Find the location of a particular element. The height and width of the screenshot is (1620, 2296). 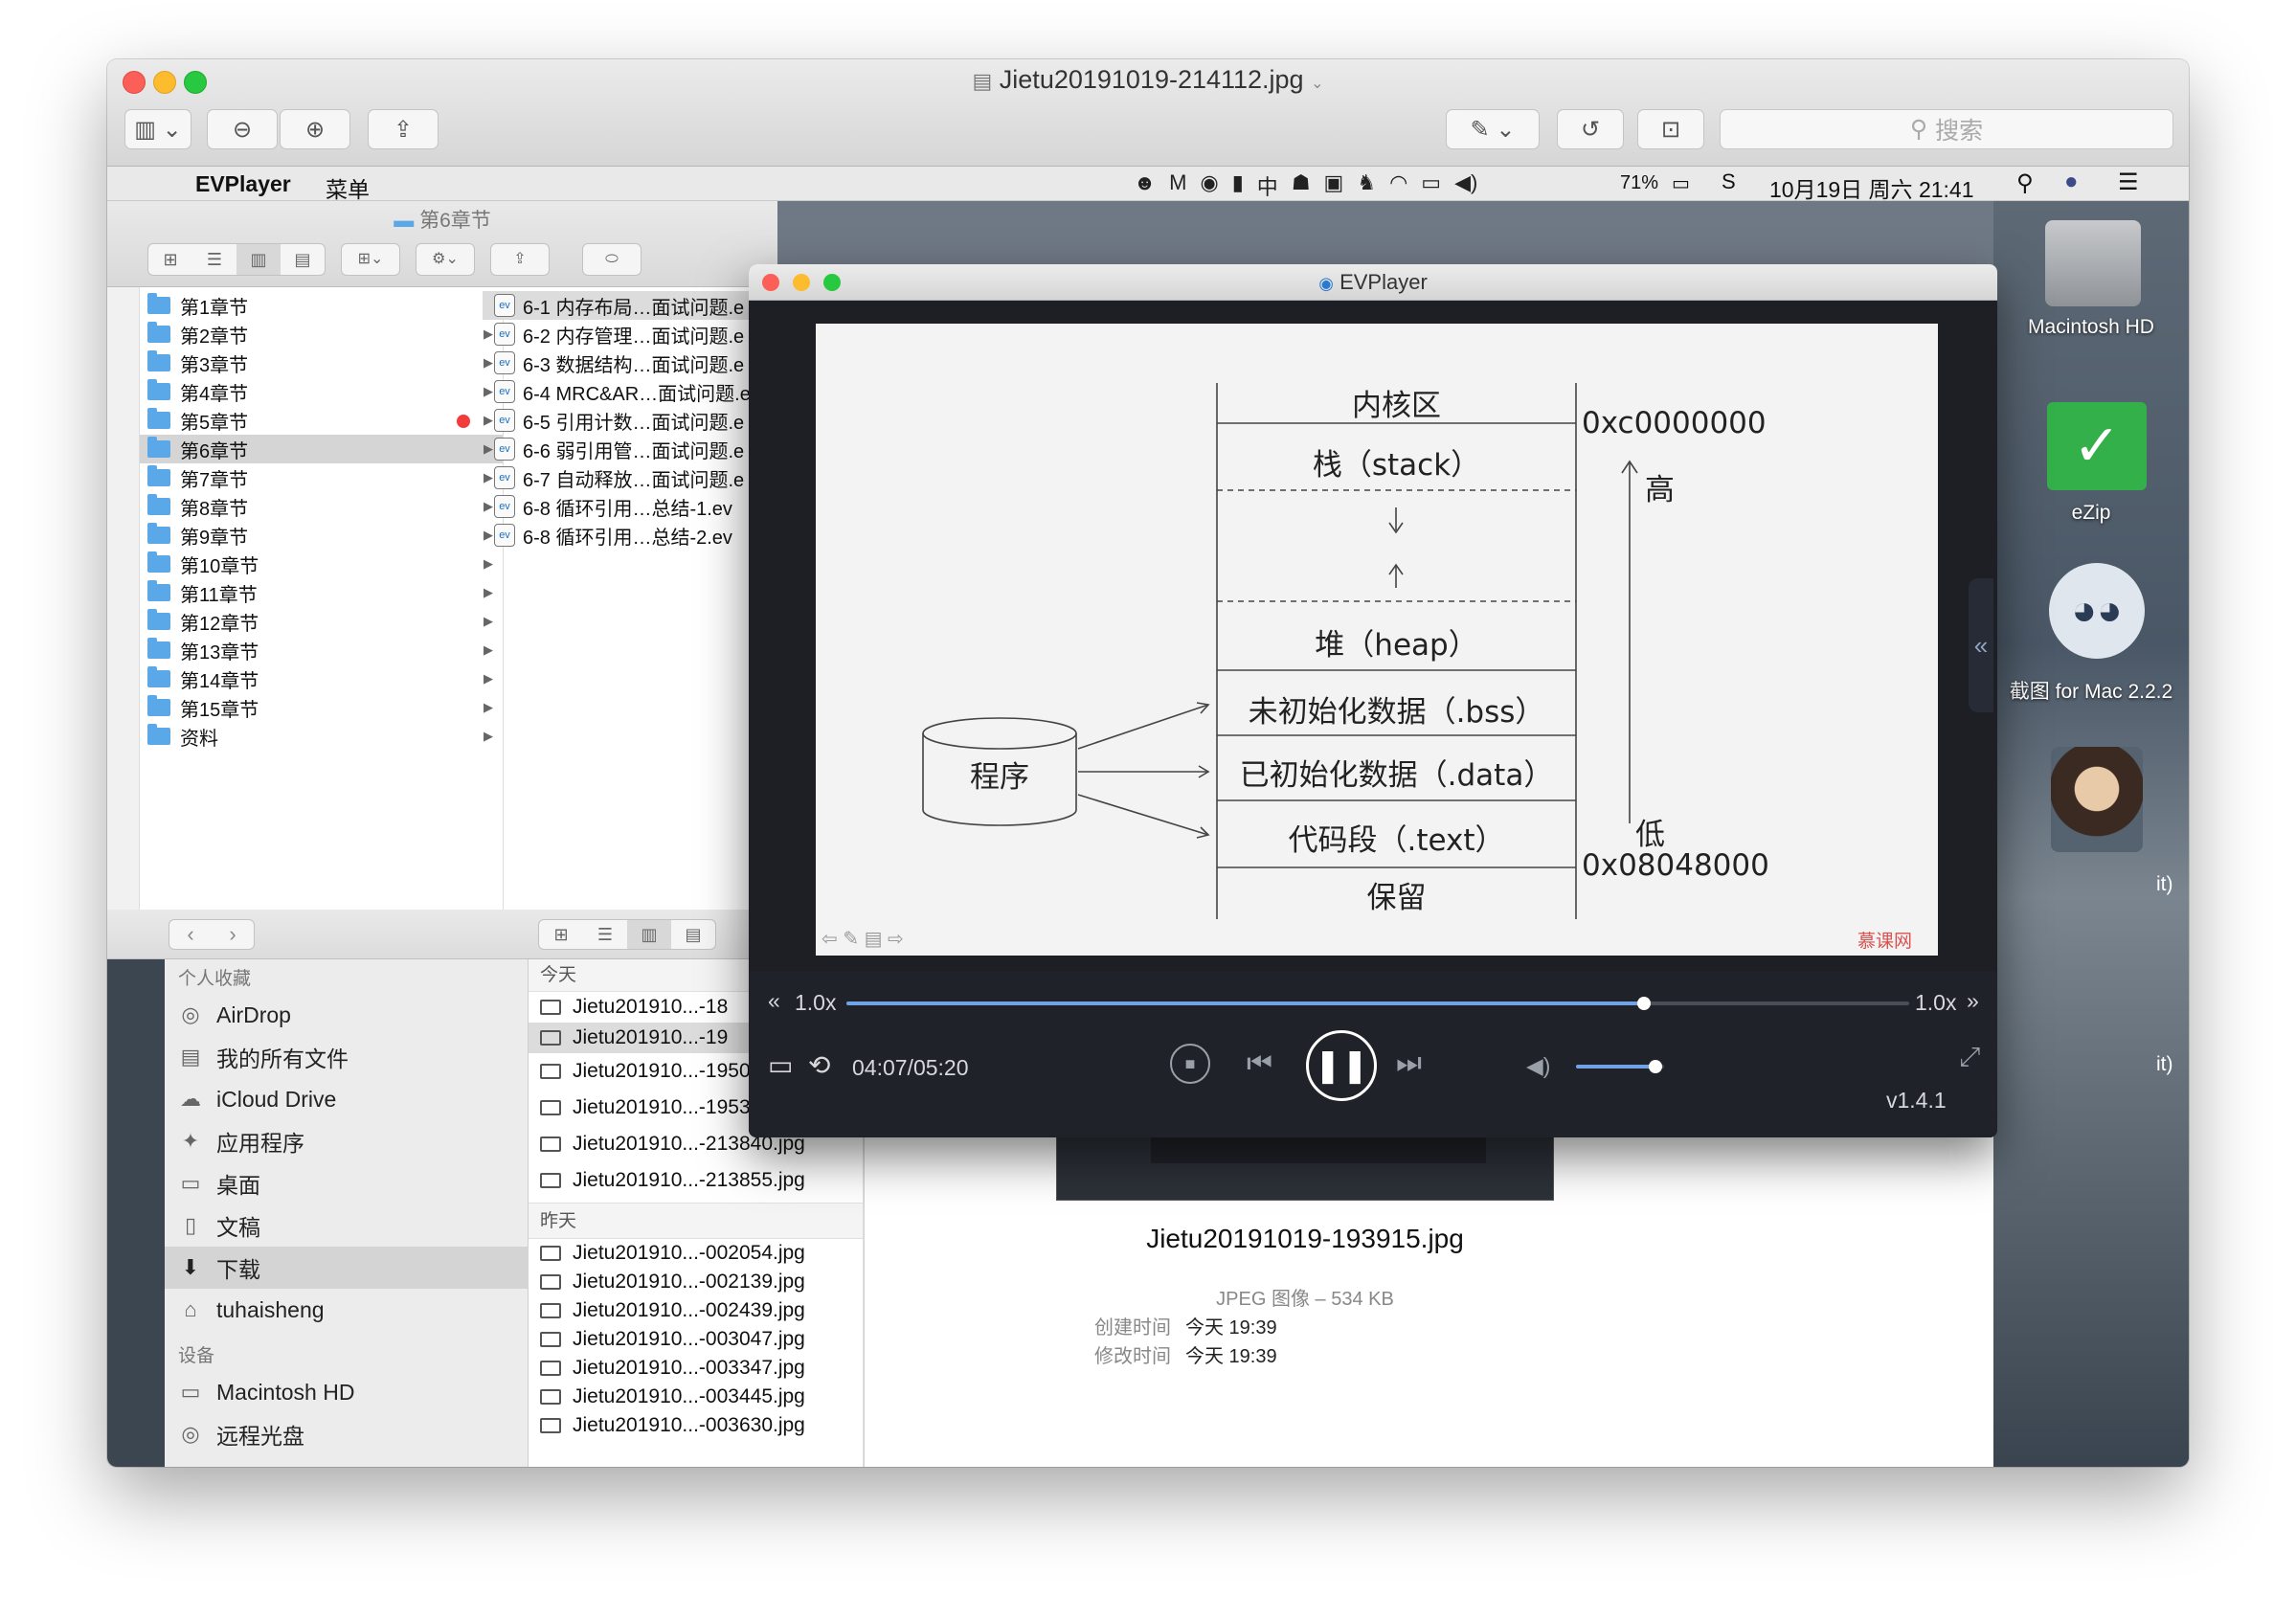

chapter-folder-row: 第8章节 ▶ is located at coordinates (321, 507).